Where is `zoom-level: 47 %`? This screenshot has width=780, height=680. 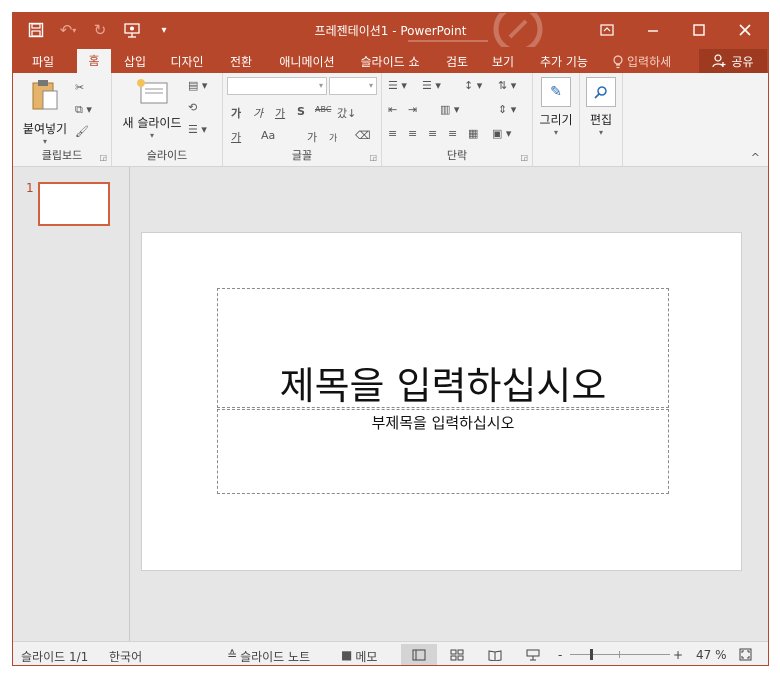 zoom-level: 47 % is located at coordinates (711, 655).